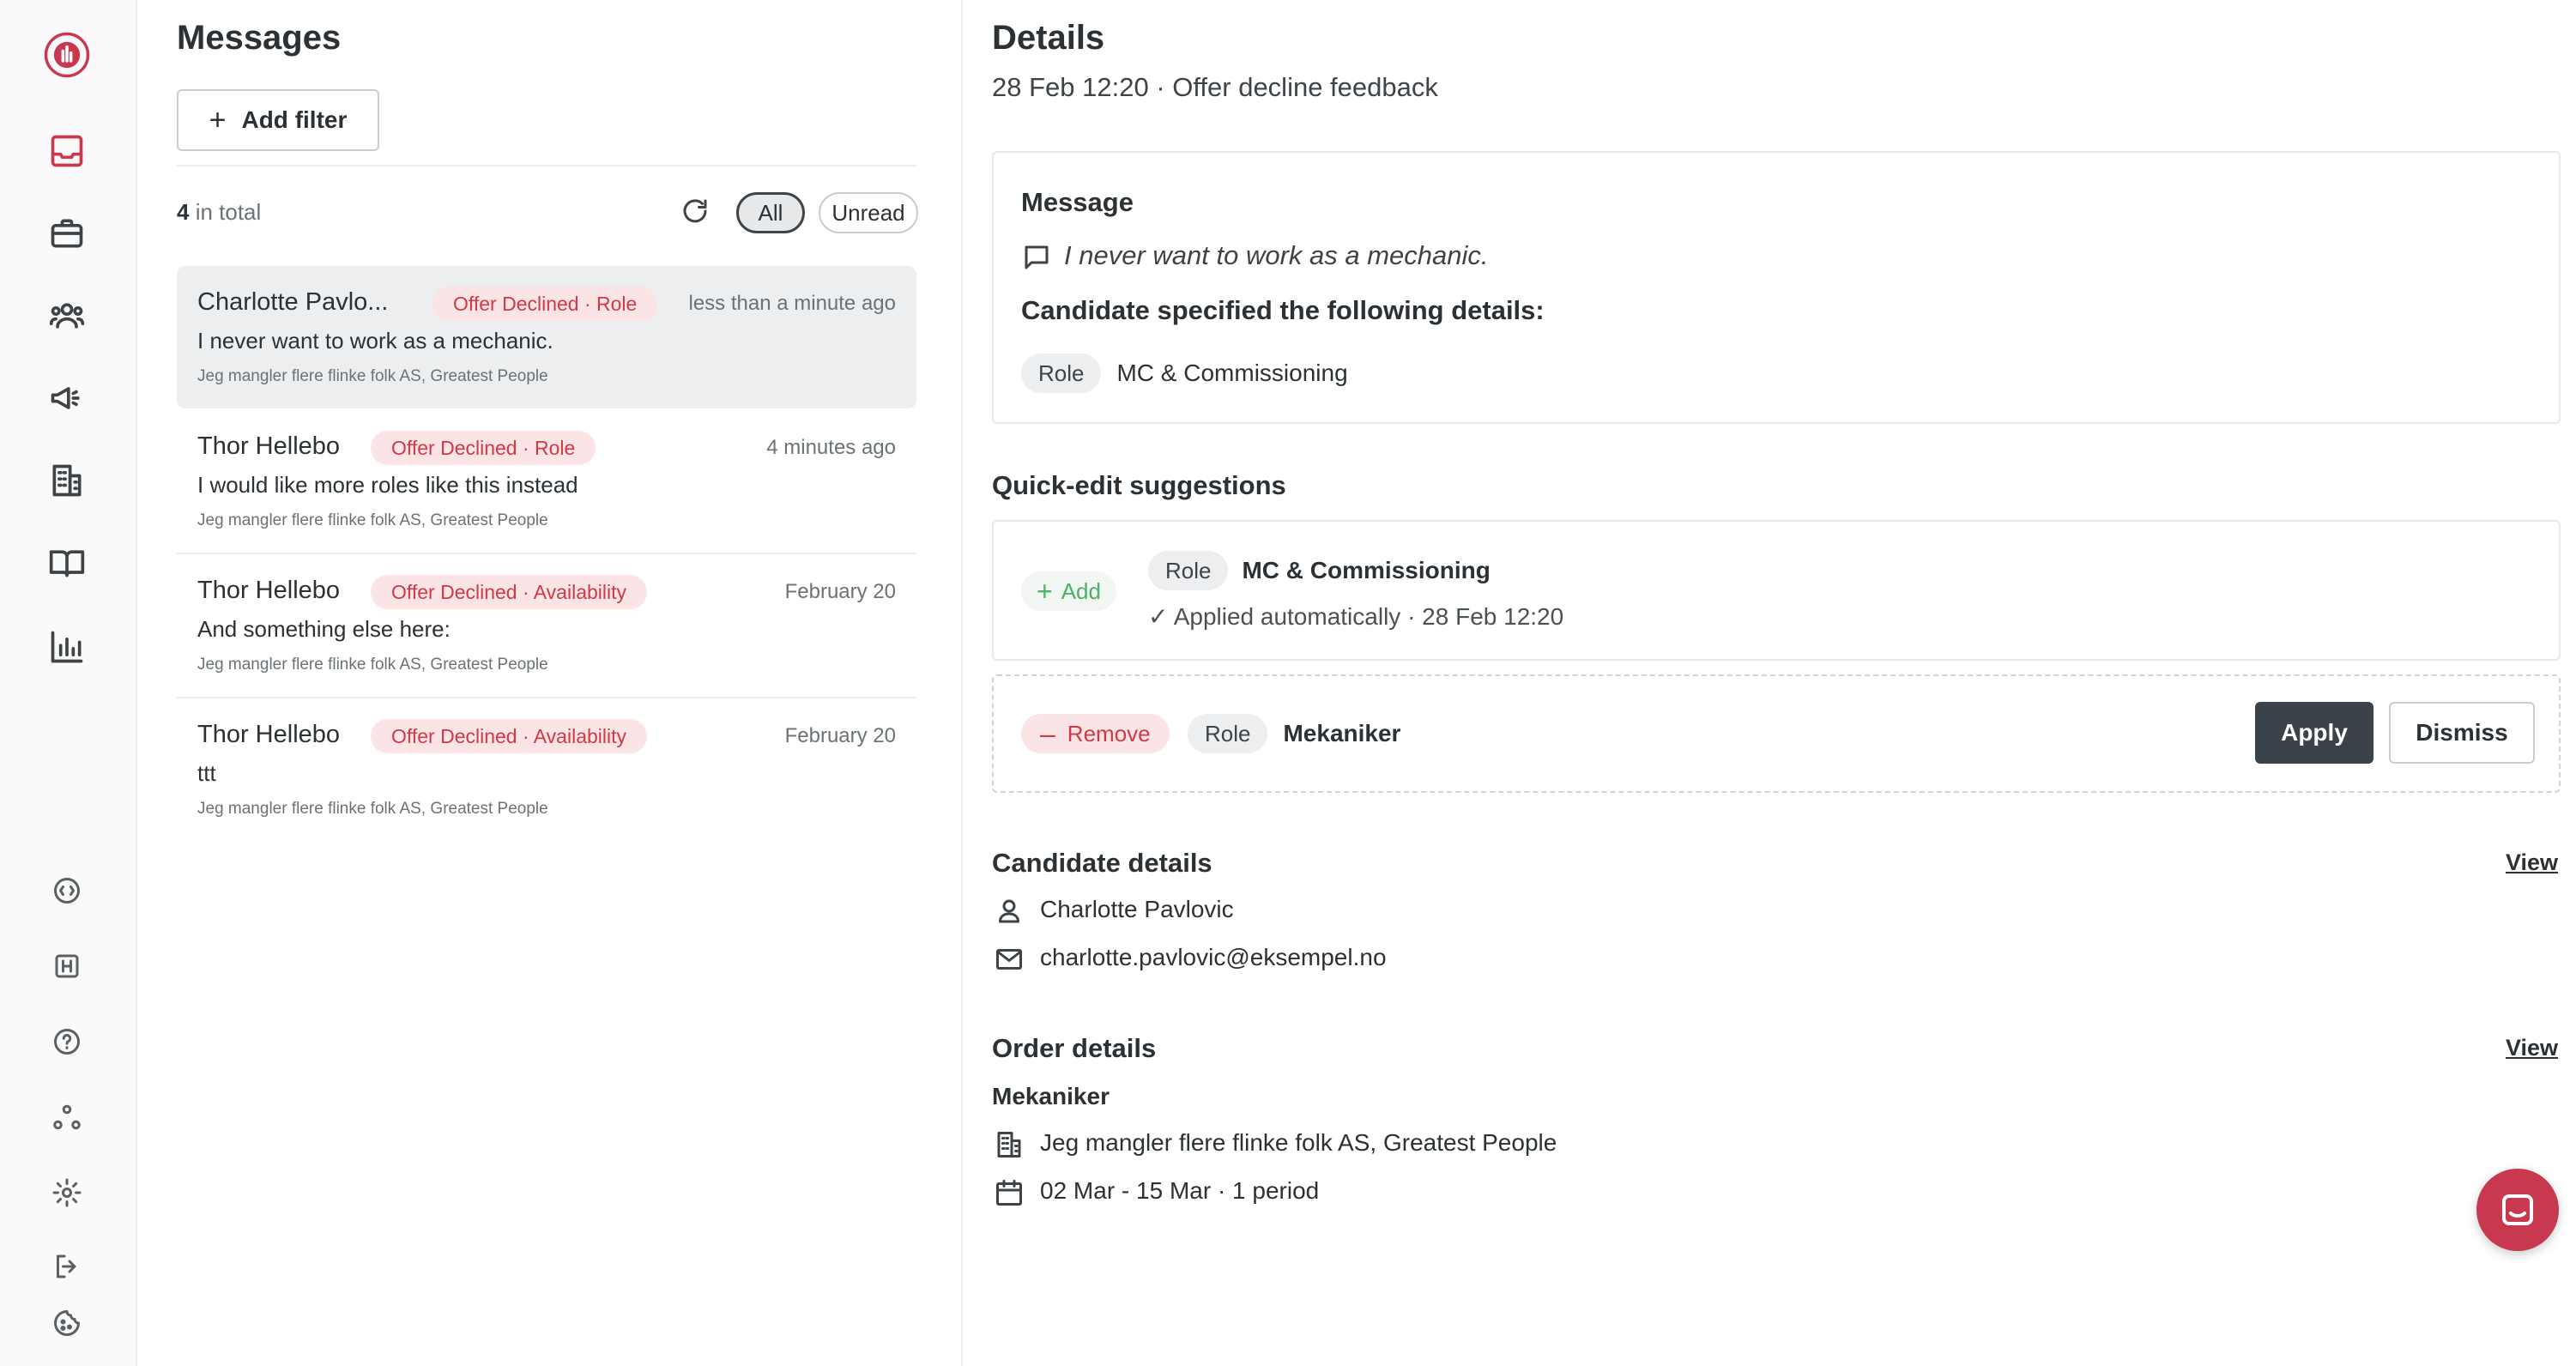 The image size is (2576, 1366). I want to click on role-value: MC & Commissioning, so click(1232, 373).